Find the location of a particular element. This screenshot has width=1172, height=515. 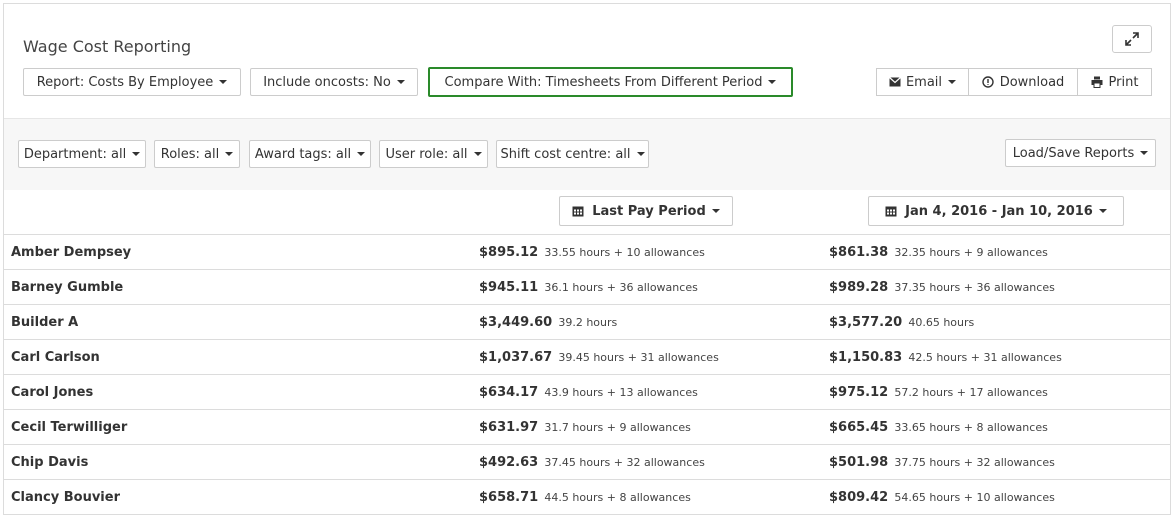

print-button: Print is located at coordinates (1114, 82).